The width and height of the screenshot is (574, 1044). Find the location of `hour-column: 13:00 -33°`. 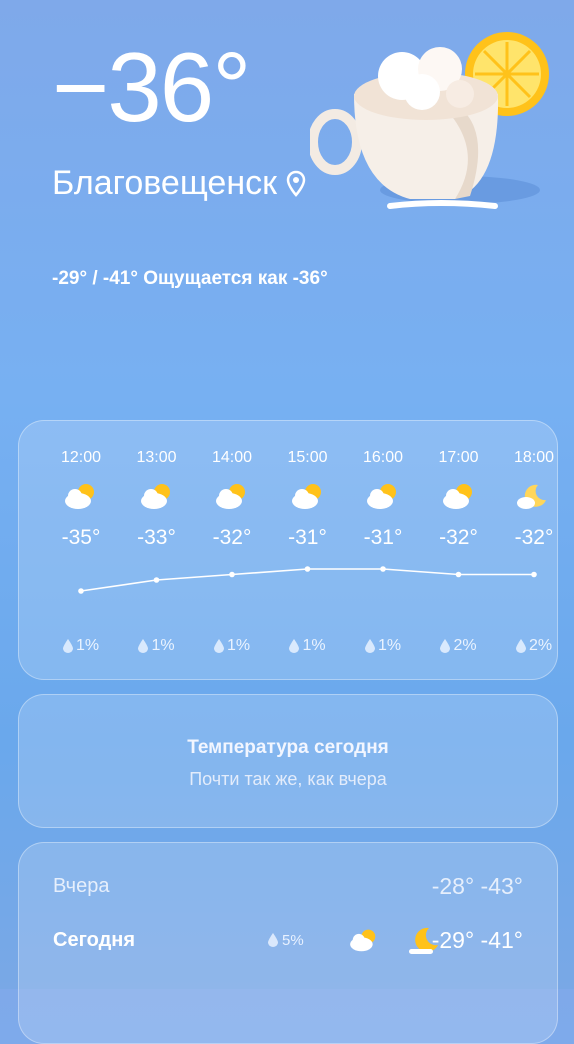

hour-column: 13:00 -33° is located at coordinates (157, 499).